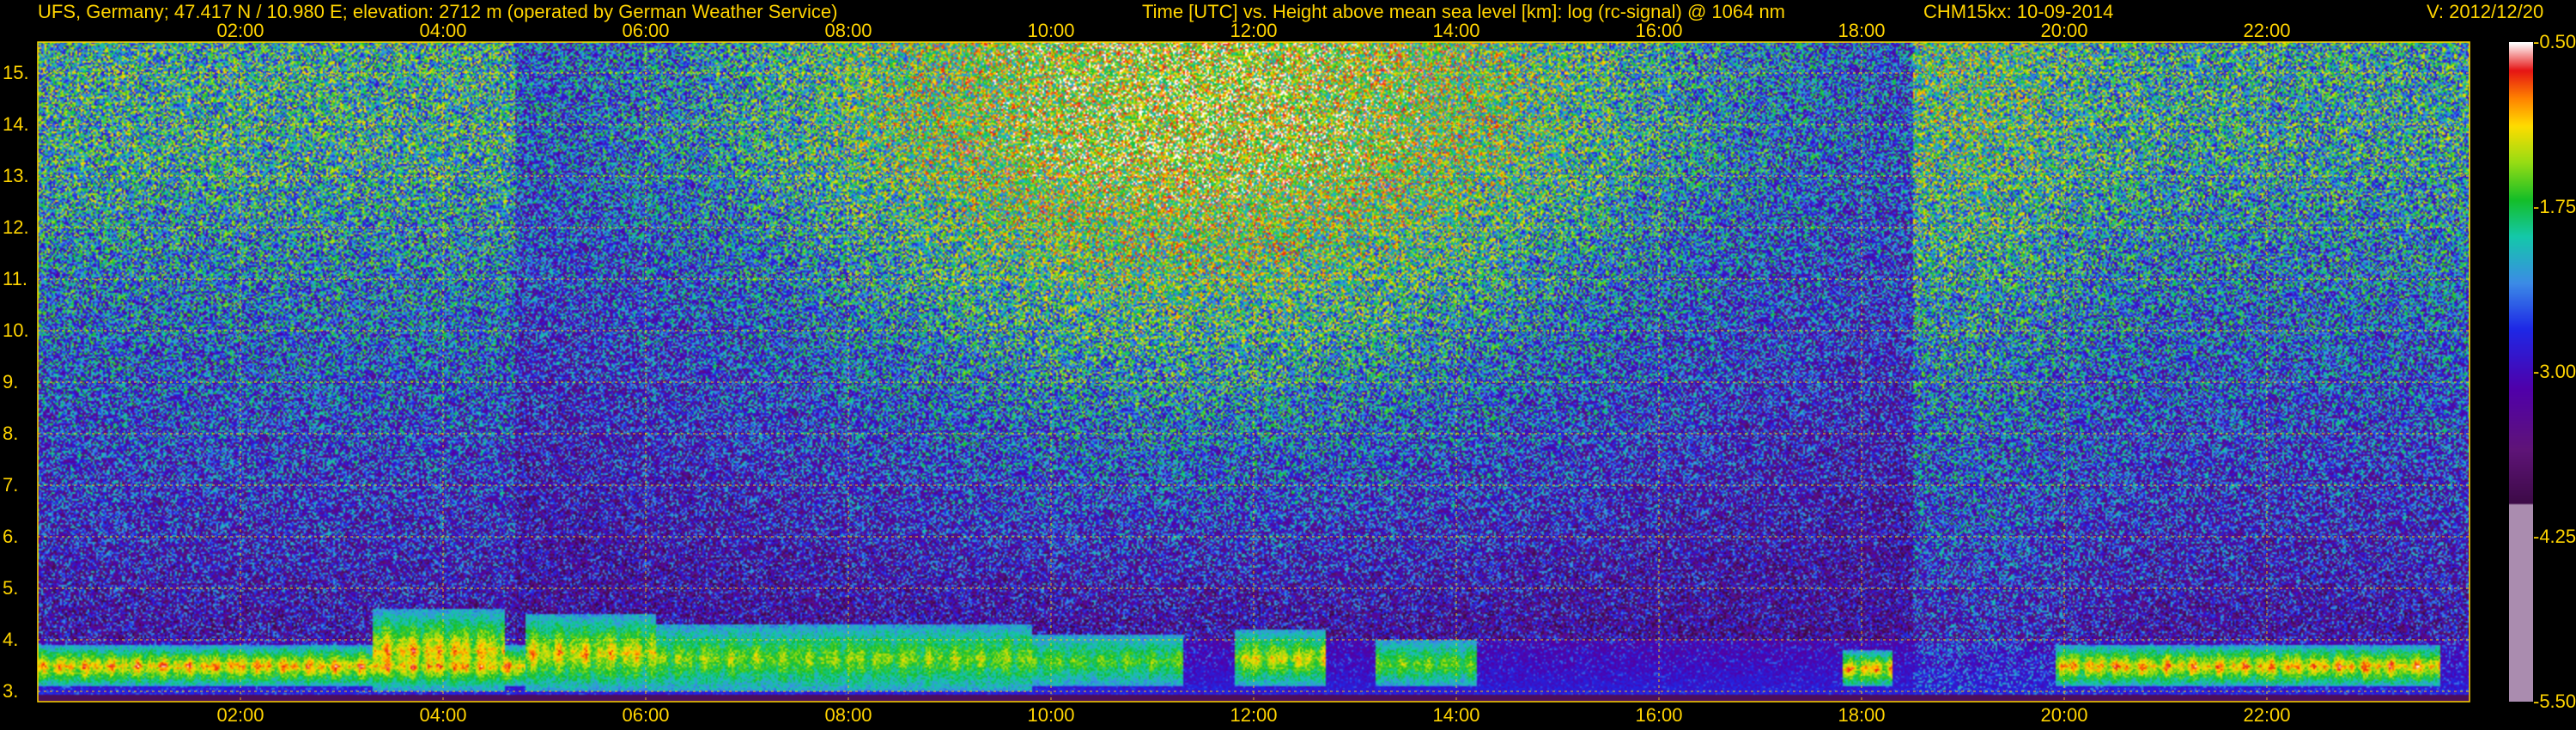  What do you see at coordinates (11, 588) in the screenshot?
I see `y-tick-label: 5.` at bounding box center [11, 588].